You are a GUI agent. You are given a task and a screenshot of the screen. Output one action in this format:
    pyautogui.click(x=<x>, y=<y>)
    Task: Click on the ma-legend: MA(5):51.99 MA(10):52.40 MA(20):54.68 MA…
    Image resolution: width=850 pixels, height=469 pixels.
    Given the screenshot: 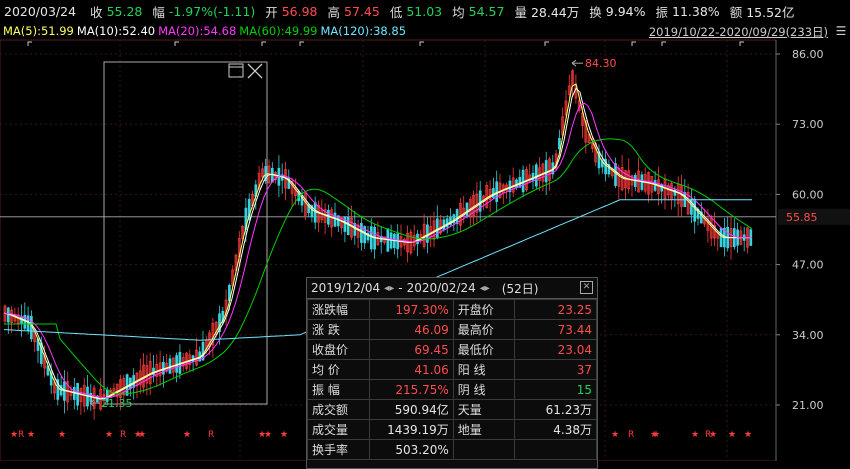 What is the action you would take?
    pyautogui.click(x=425, y=31)
    